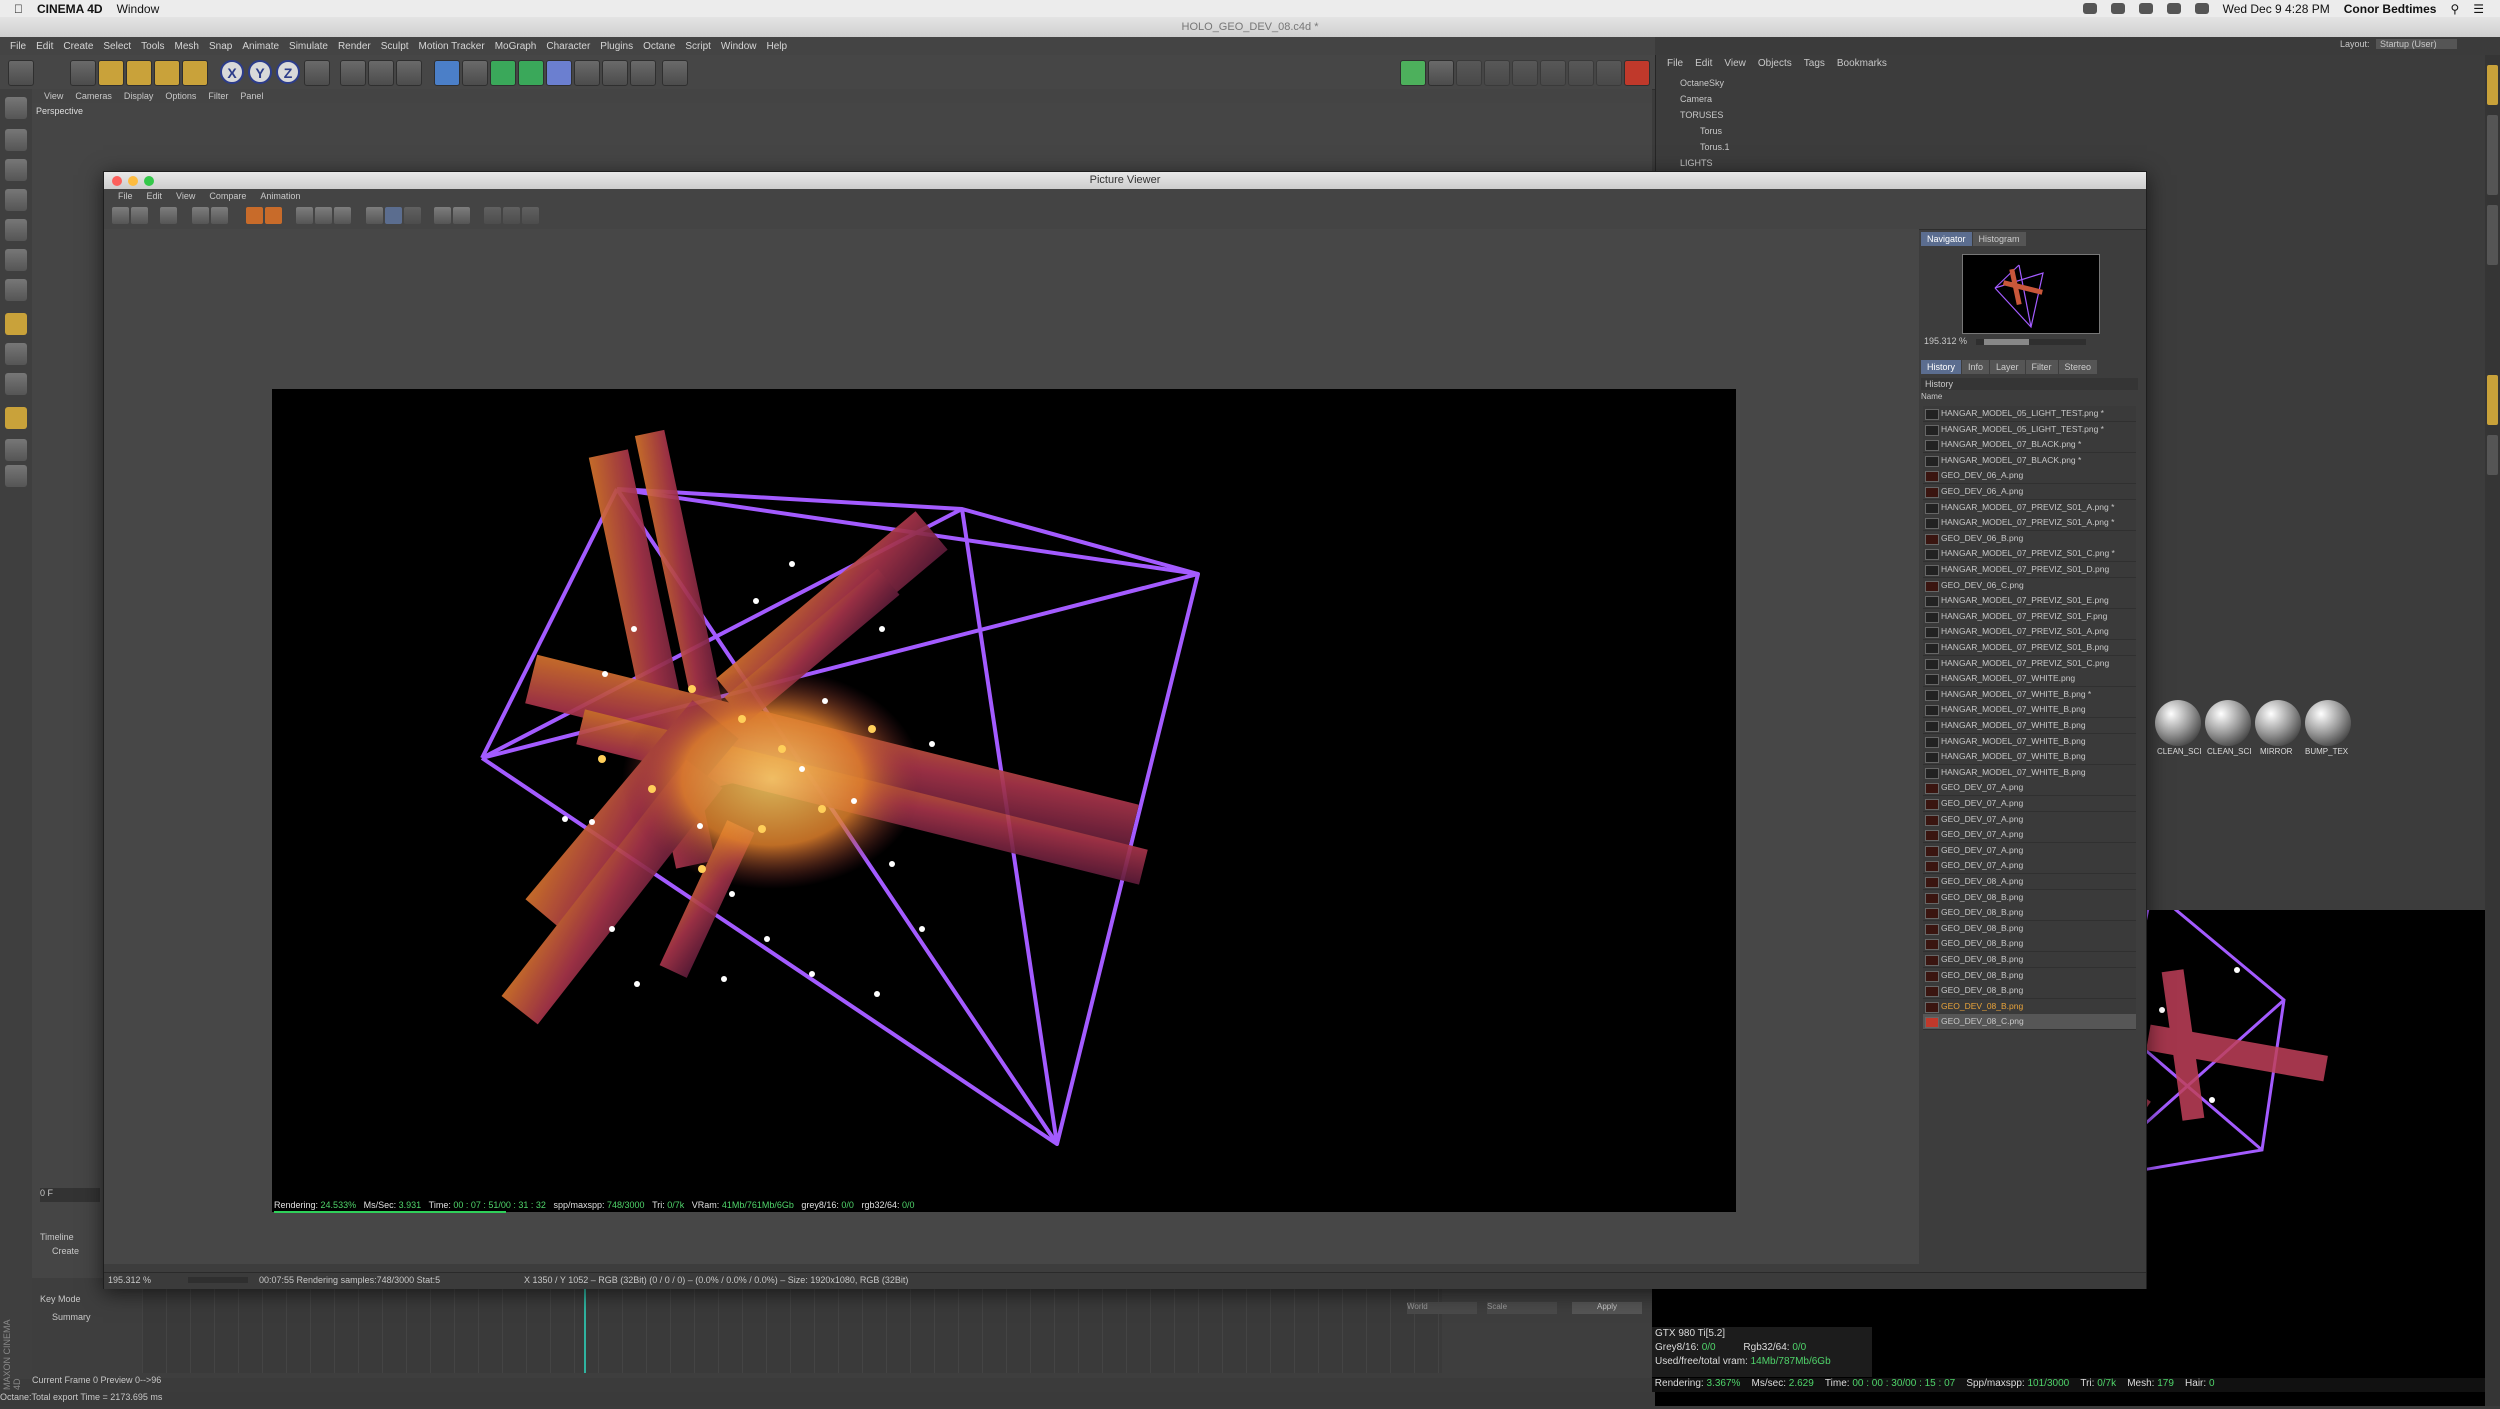  I want to click on zoom-icon, so click(149, 181).